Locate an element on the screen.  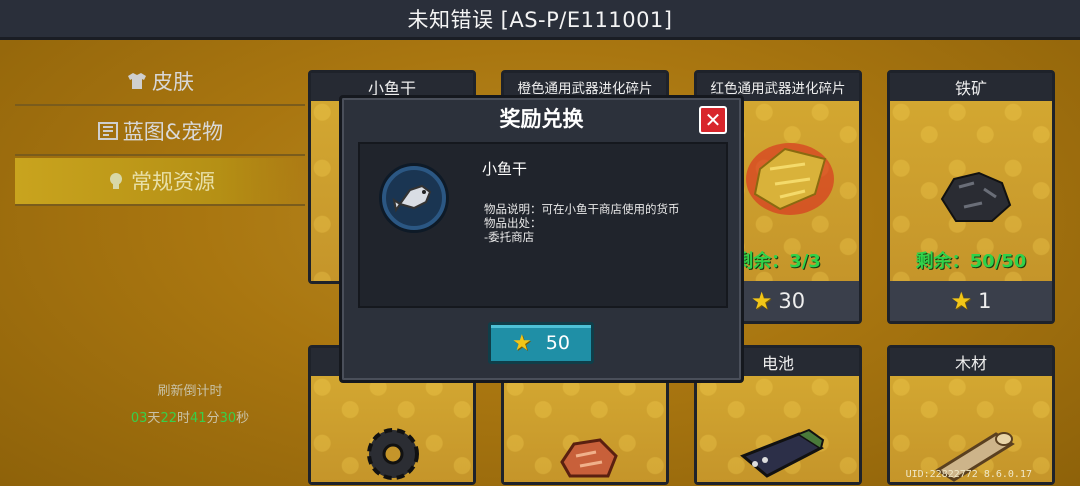
desc-line: 物品说明：可在小鱼干商店使用的货币 is located at coordinates (582, 209).